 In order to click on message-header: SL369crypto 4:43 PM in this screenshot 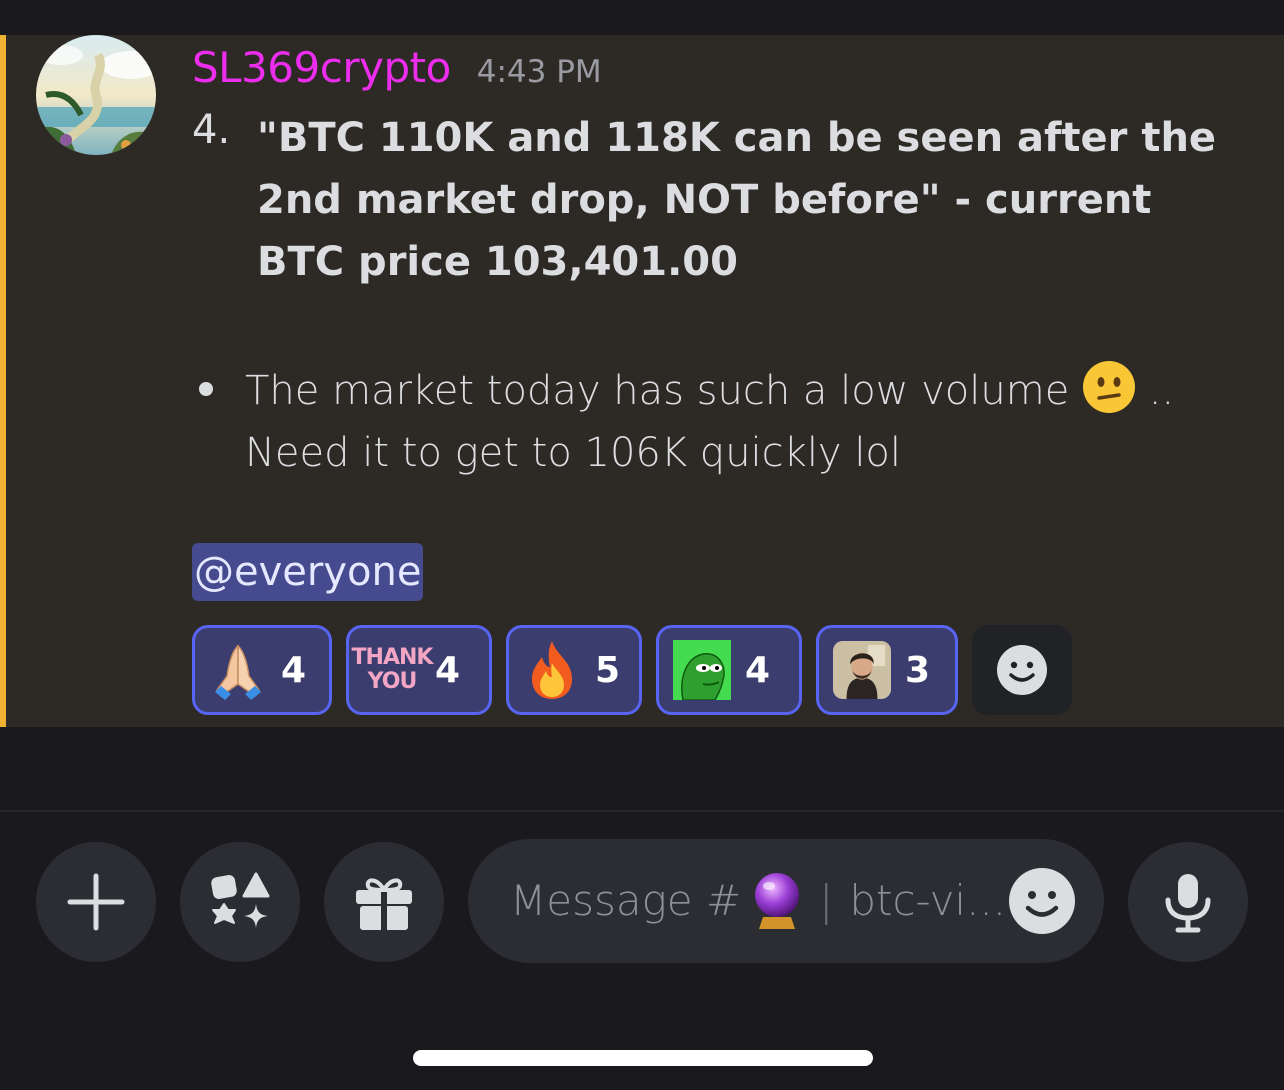, I will do `click(397, 73)`.